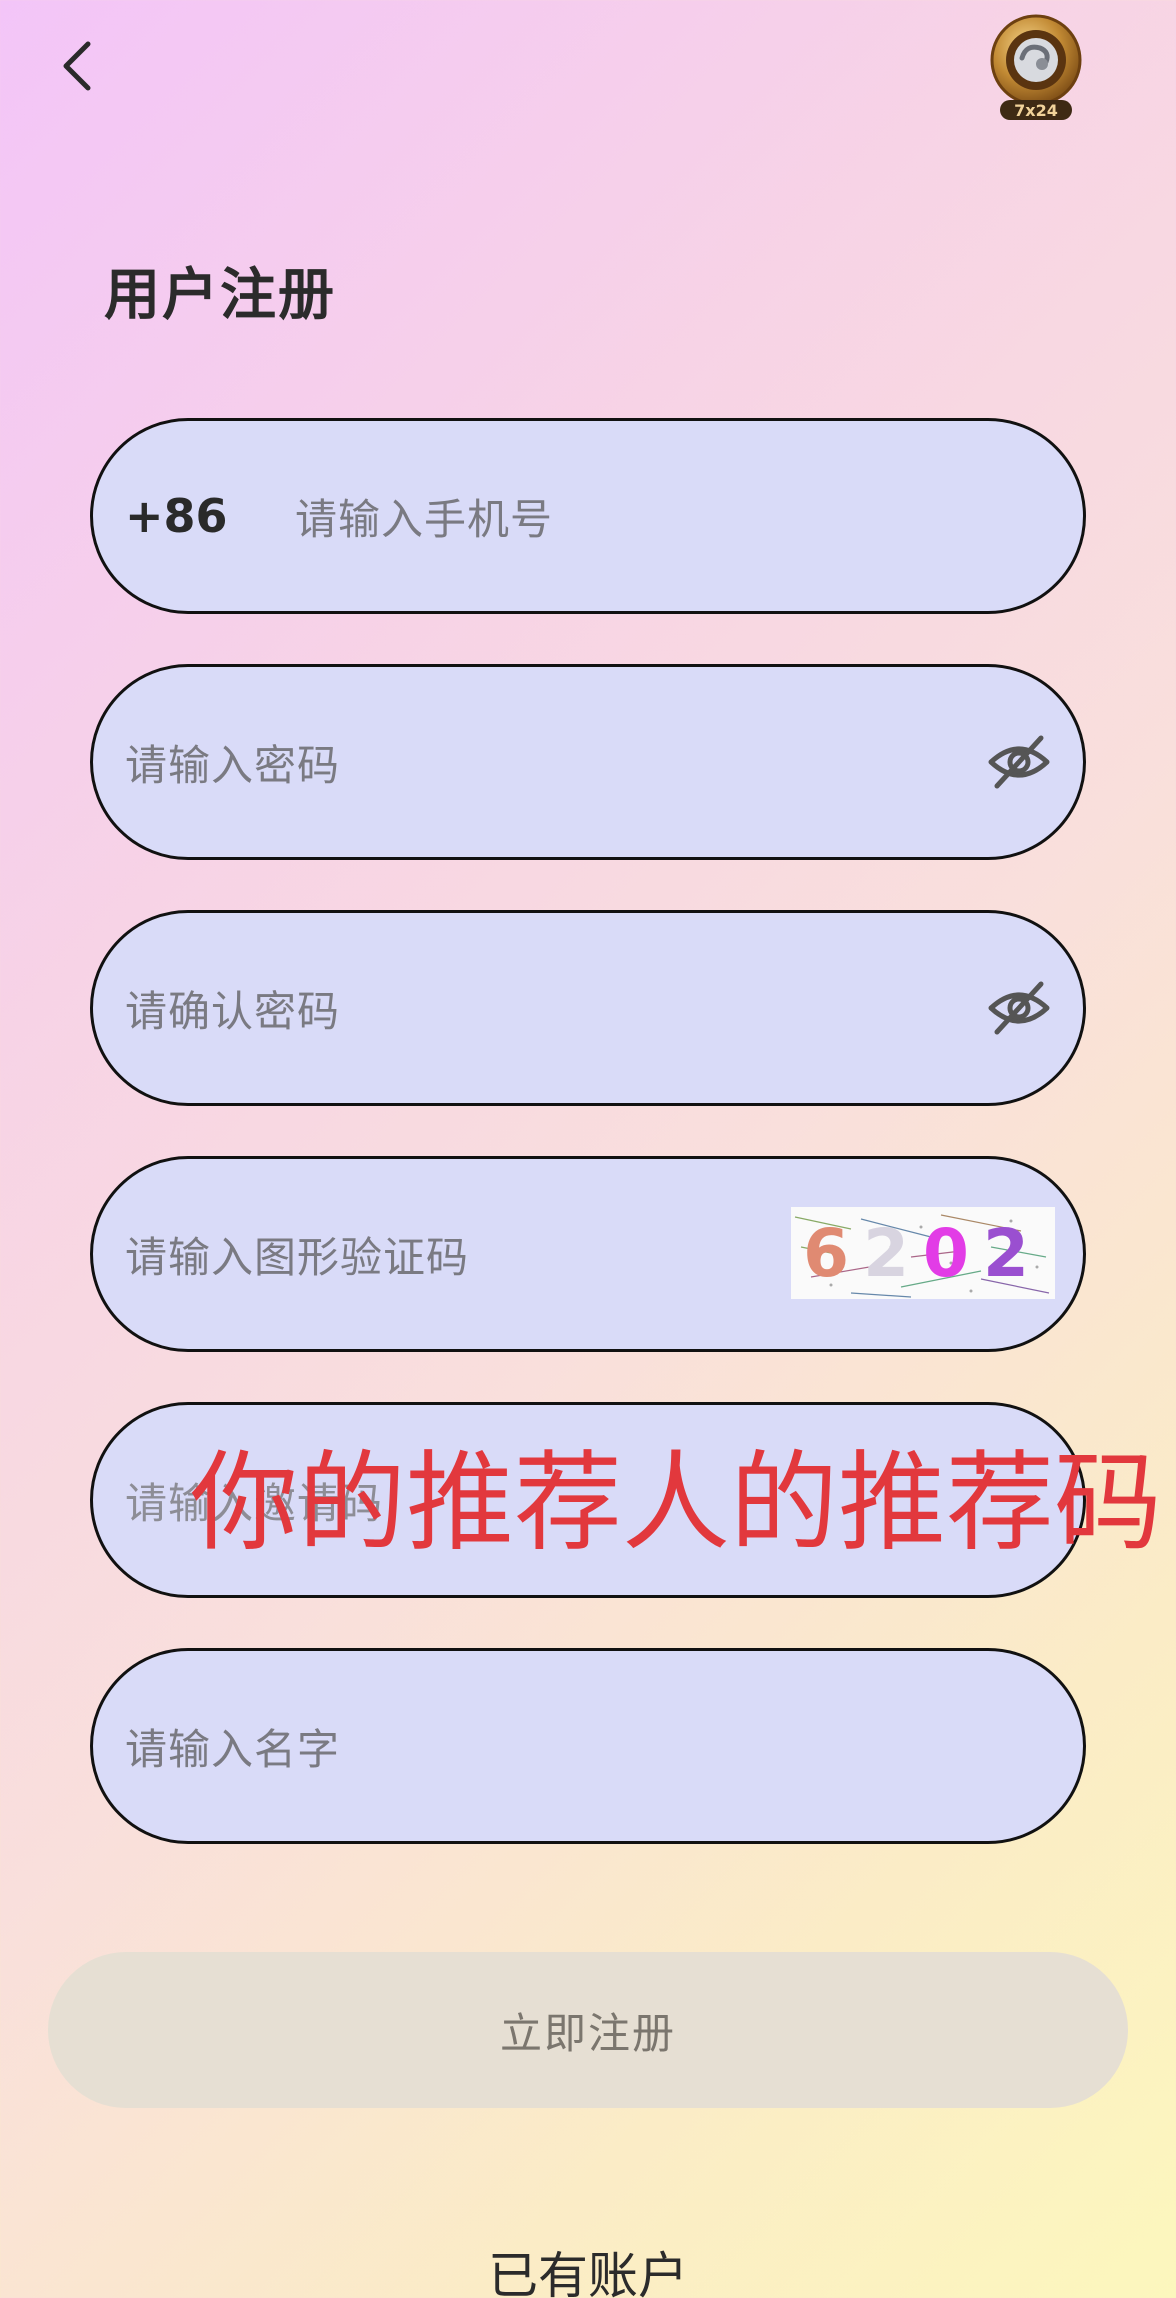 The height and width of the screenshot is (2298, 1176). What do you see at coordinates (588, 516) in the screenshot?
I see `phone-field: +86 请输入手机号` at bounding box center [588, 516].